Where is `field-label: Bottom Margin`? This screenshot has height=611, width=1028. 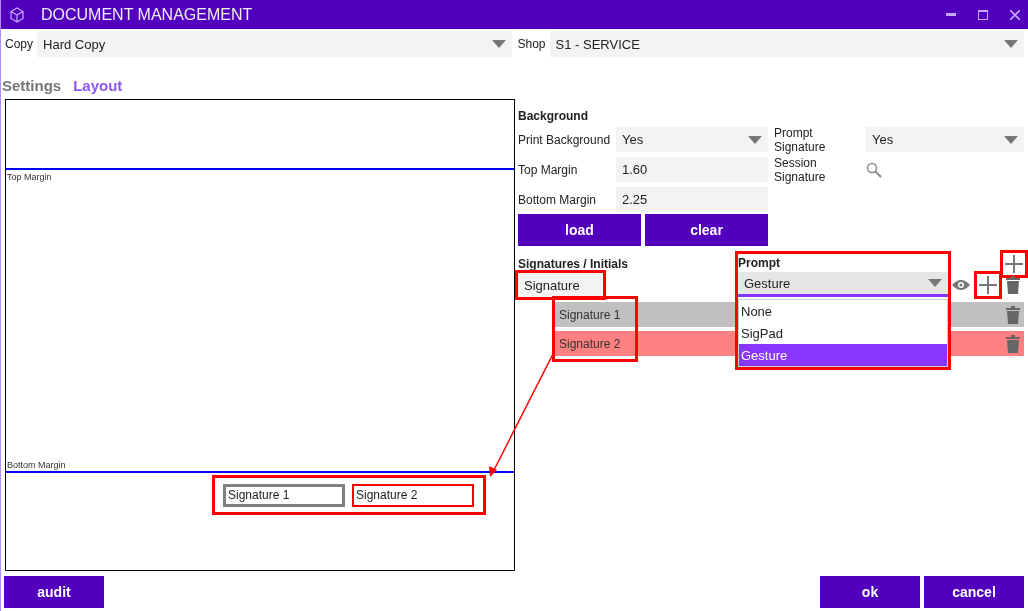
field-label: Bottom Margin is located at coordinates (558, 200).